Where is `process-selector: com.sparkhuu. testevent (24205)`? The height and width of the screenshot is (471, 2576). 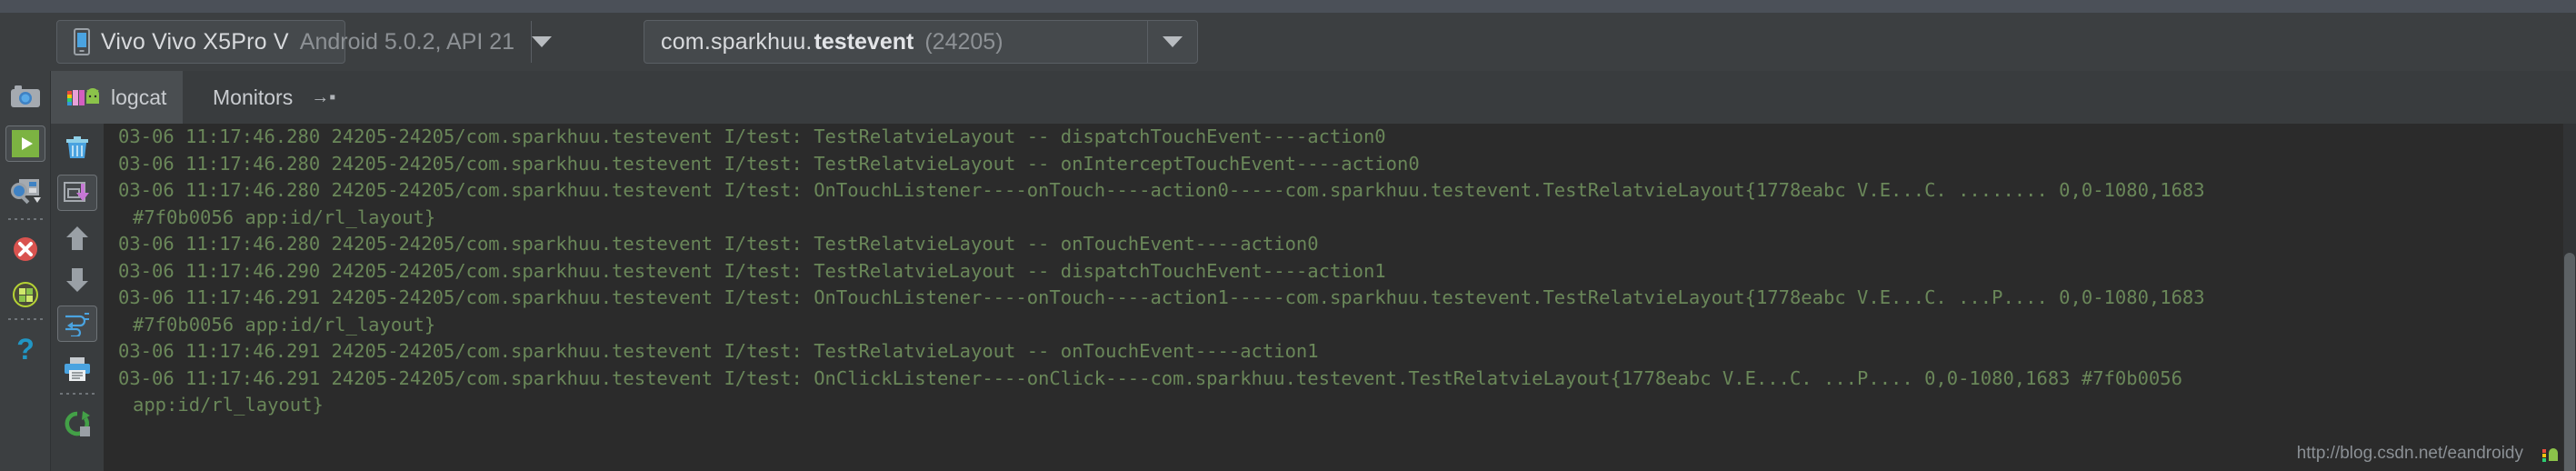 process-selector: com.sparkhuu. testevent (24205) is located at coordinates (921, 42).